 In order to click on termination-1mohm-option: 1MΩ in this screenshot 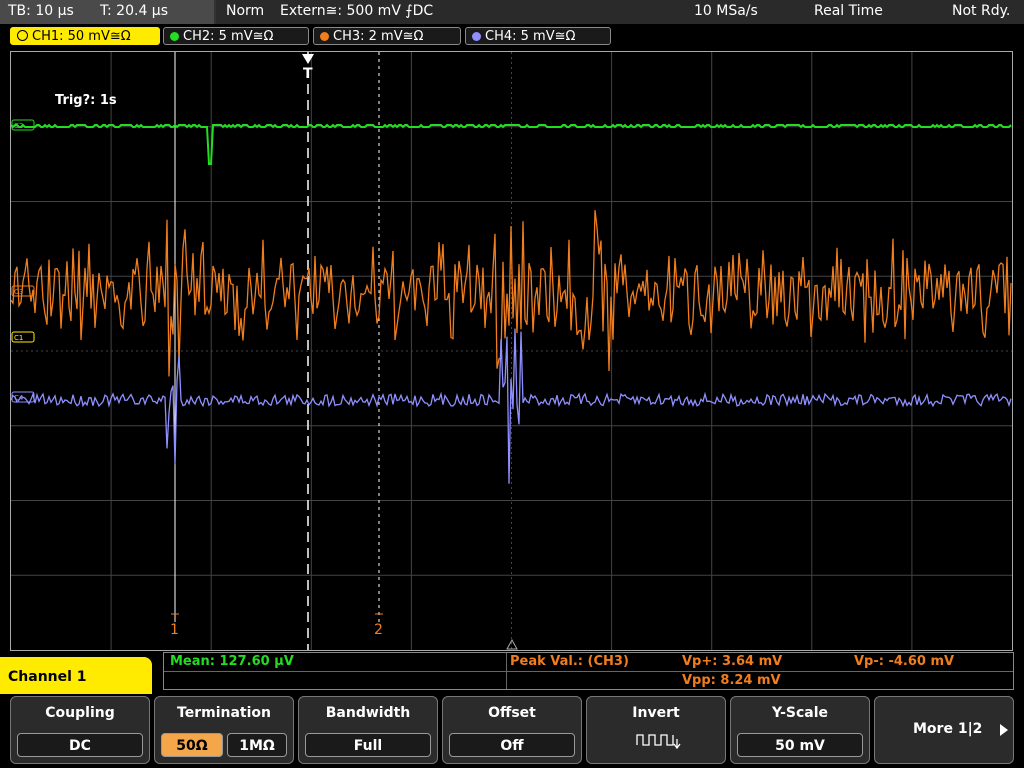, I will do `click(257, 745)`.